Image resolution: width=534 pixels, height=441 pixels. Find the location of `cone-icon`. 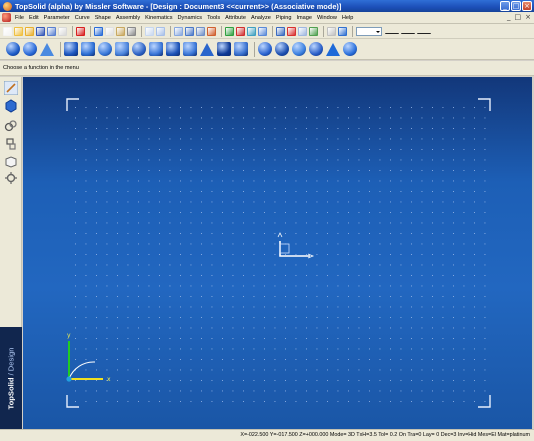

cone-icon is located at coordinates (47, 49).